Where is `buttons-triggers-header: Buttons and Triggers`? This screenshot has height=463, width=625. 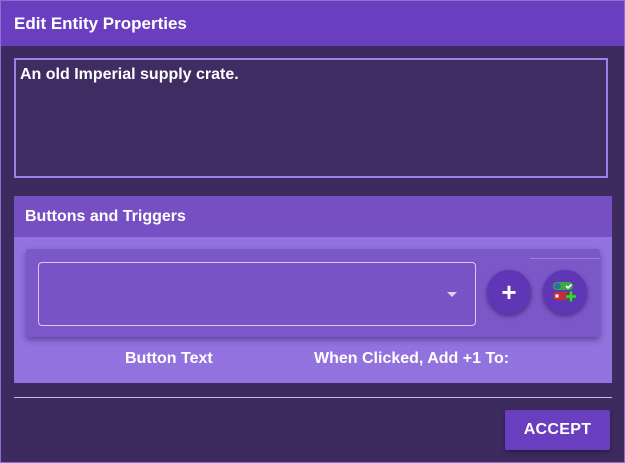
buttons-triggers-header: Buttons and Triggers is located at coordinates (313, 216).